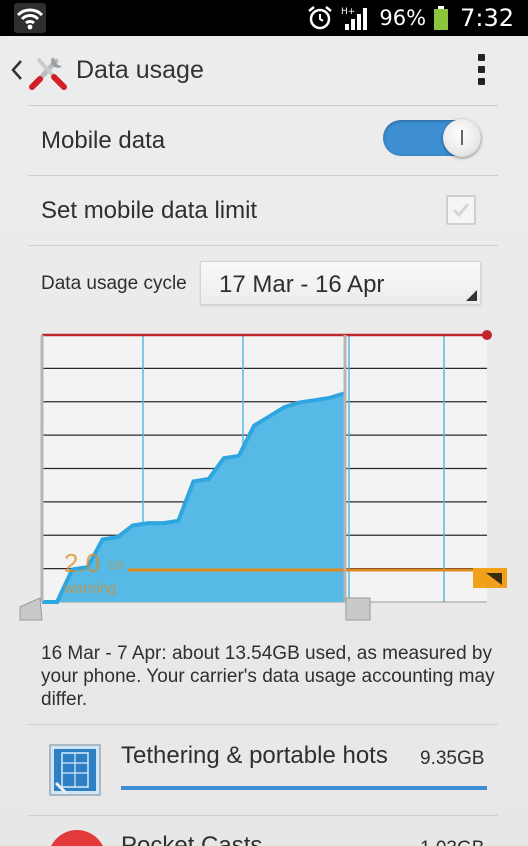 The image size is (528, 846). What do you see at coordinates (82, 563) in the screenshot?
I see `warning-value-label: 2.0` at bounding box center [82, 563].